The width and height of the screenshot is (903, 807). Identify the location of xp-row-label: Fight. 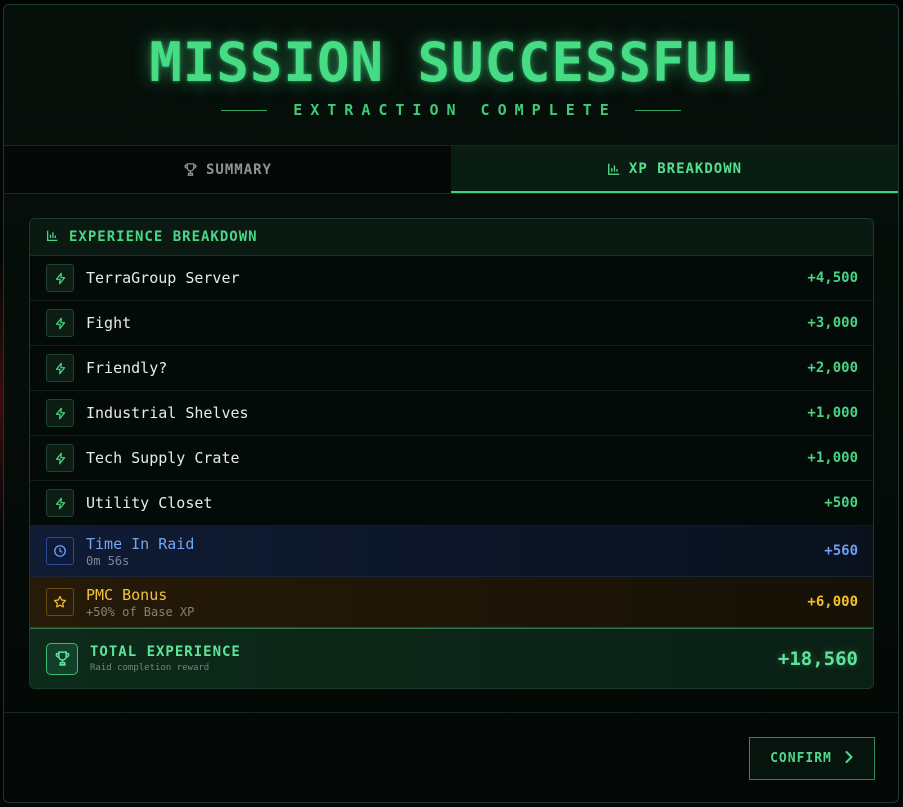
(109, 323).